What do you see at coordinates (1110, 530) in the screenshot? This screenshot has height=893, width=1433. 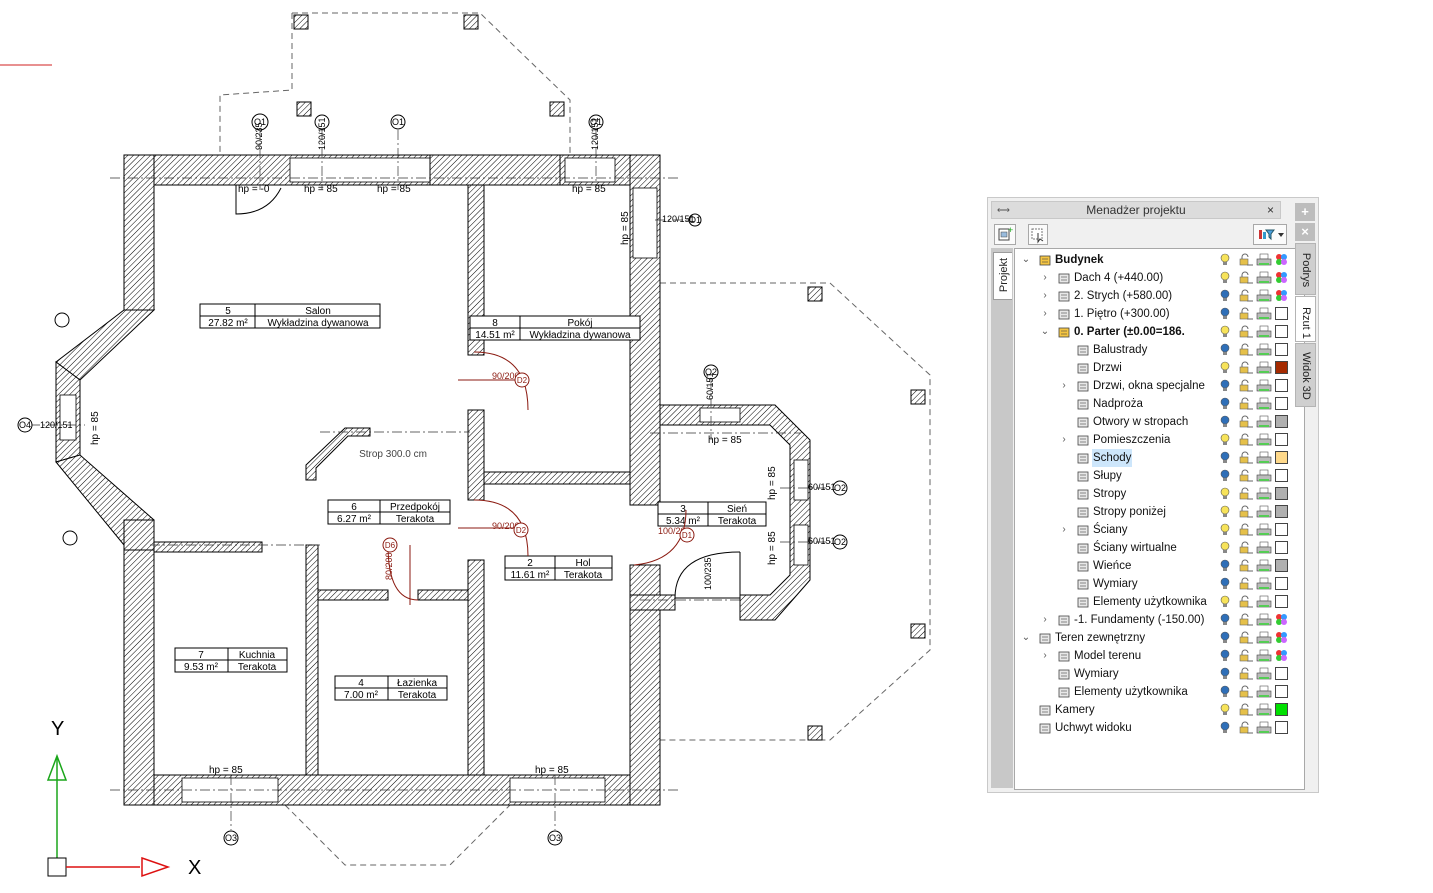 I see `tree-item-label: Ściany` at bounding box center [1110, 530].